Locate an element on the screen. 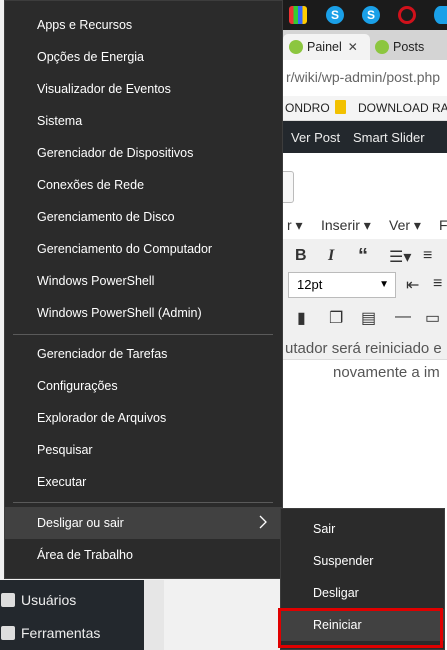 The image size is (447, 650). menu-table: F is located at coordinates (443, 225).